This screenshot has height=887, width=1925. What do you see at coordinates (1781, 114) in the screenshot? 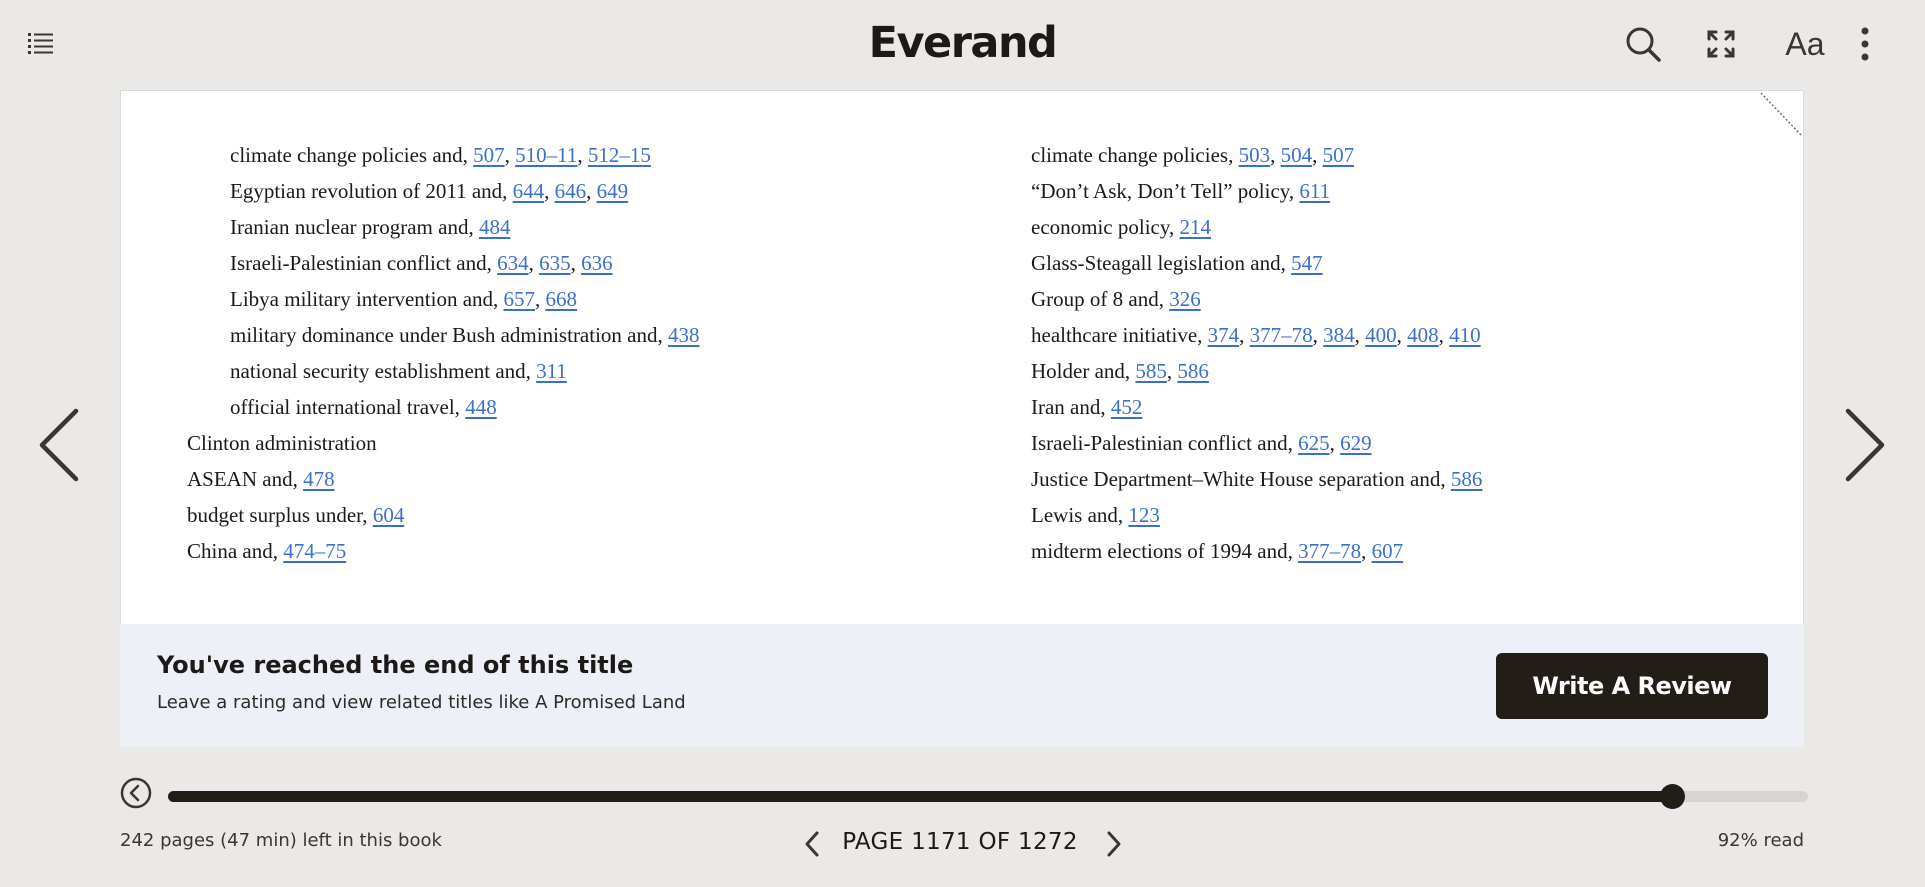
I see `page-corner-fold-icon` at bounding box center [1781, 114].